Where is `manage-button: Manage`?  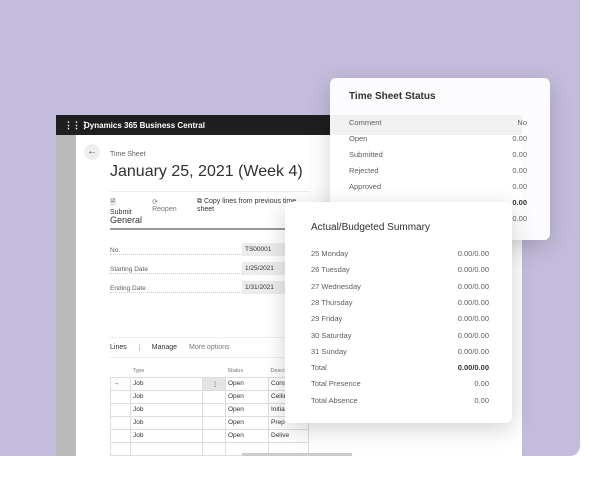 manage-button: Manage is located at coordinates (164, 347).